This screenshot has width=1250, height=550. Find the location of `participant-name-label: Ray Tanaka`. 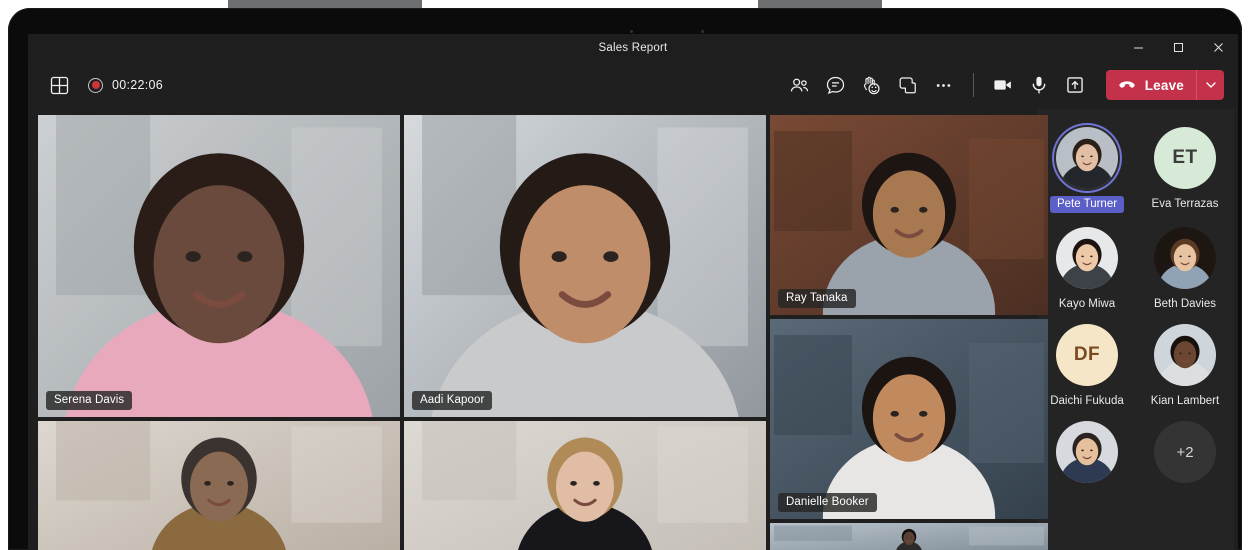

participant-name-label: Ray Tanaka is located at coordinates (817, 298).